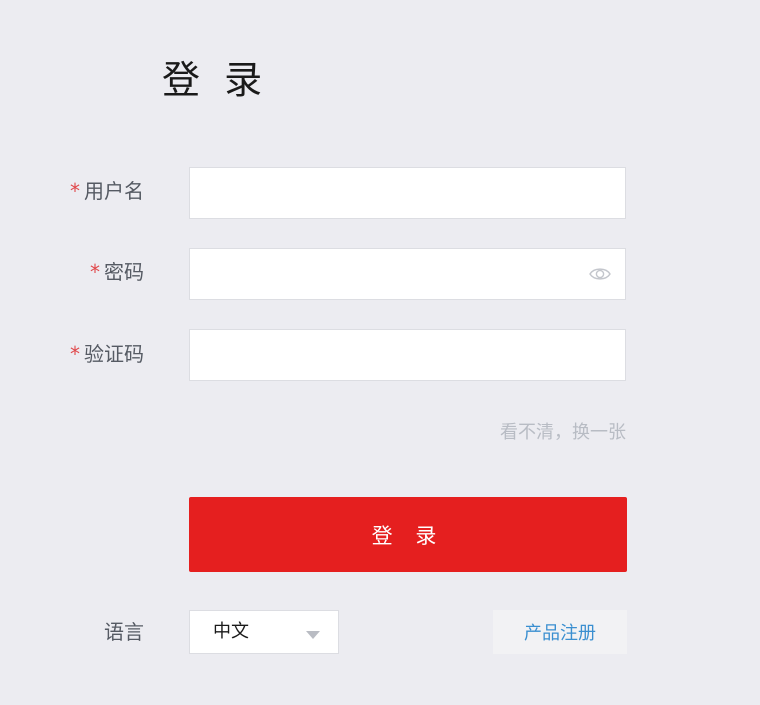 The width and height of the screenshot is (760, 705). I want to click on captcha-input, so click(407, 355).